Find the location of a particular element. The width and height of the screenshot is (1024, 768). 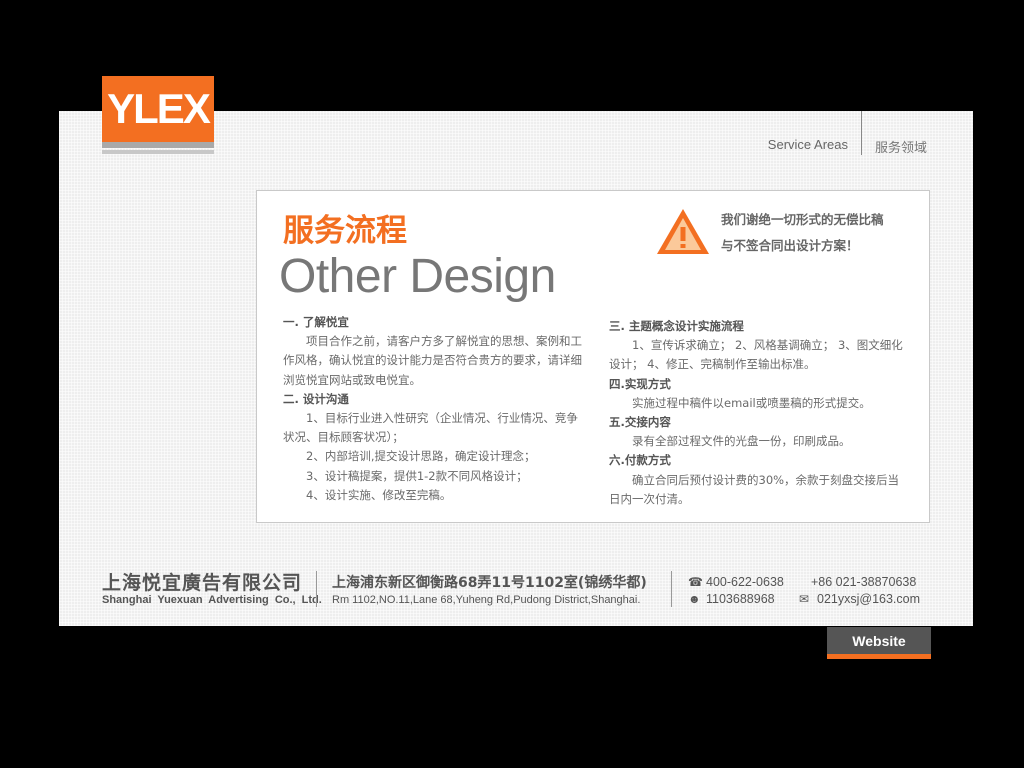

warning-triangle-icon is located at coordinates (683, 231).